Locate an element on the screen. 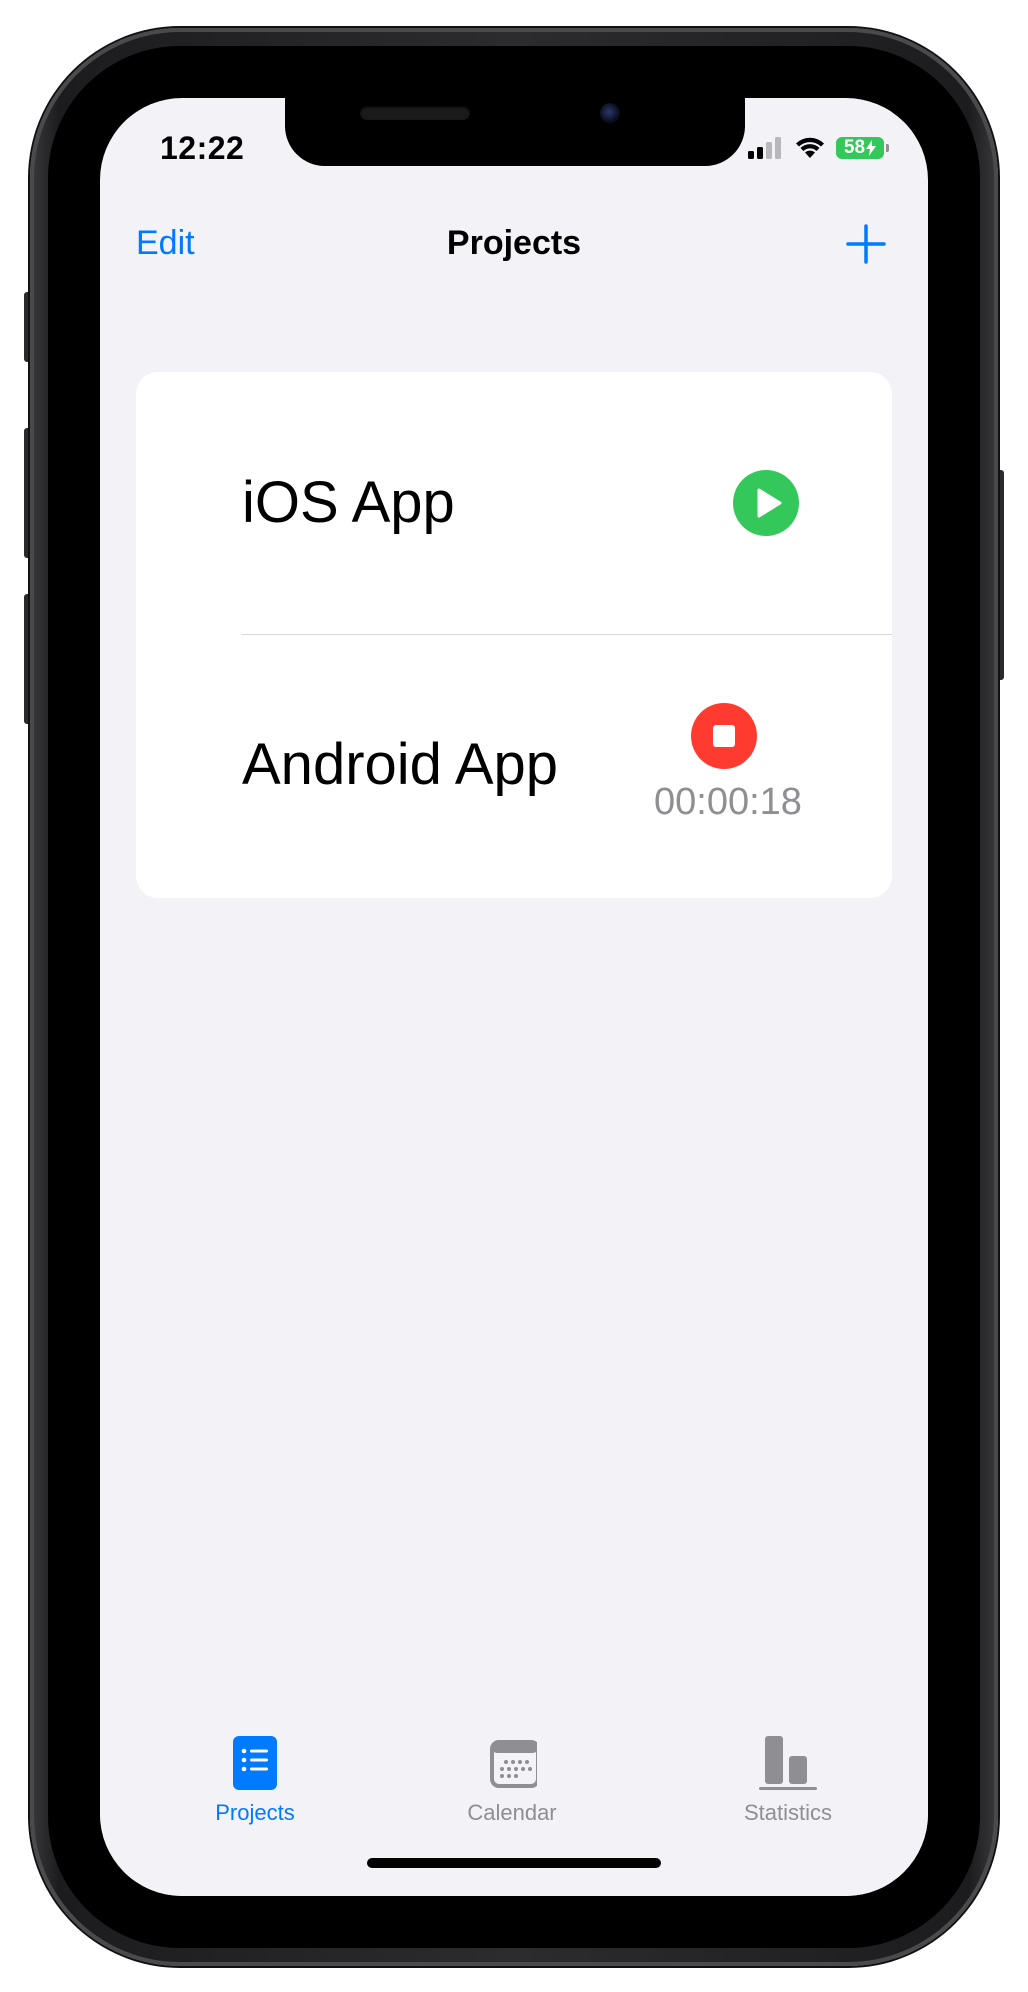 The height and width of the screenshot is (1992, 1028). project-name: Android App is located at coordinates (400, 764).